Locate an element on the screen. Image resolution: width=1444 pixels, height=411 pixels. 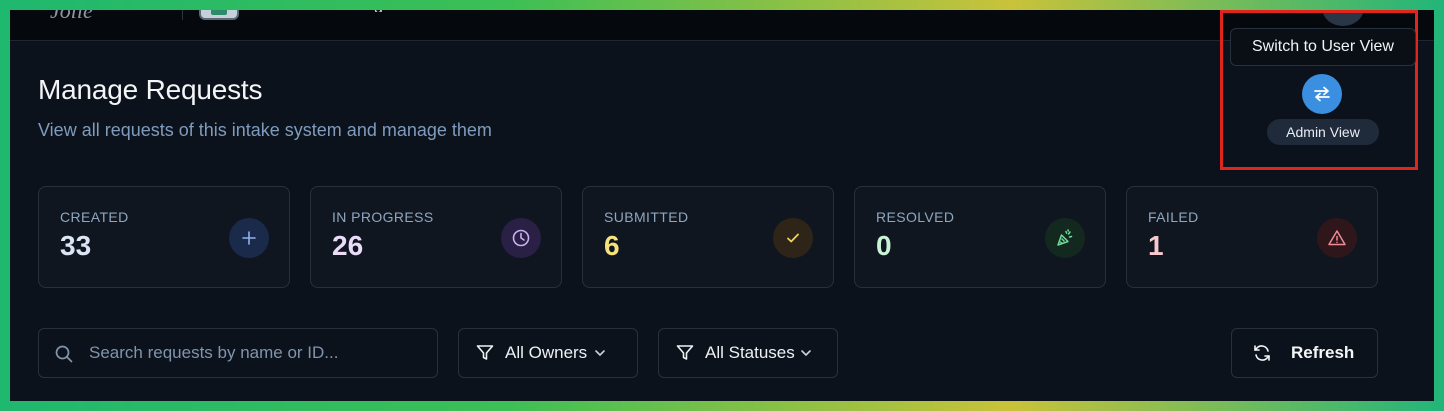
stat-value: 6 is located at coordinates (612, 245).